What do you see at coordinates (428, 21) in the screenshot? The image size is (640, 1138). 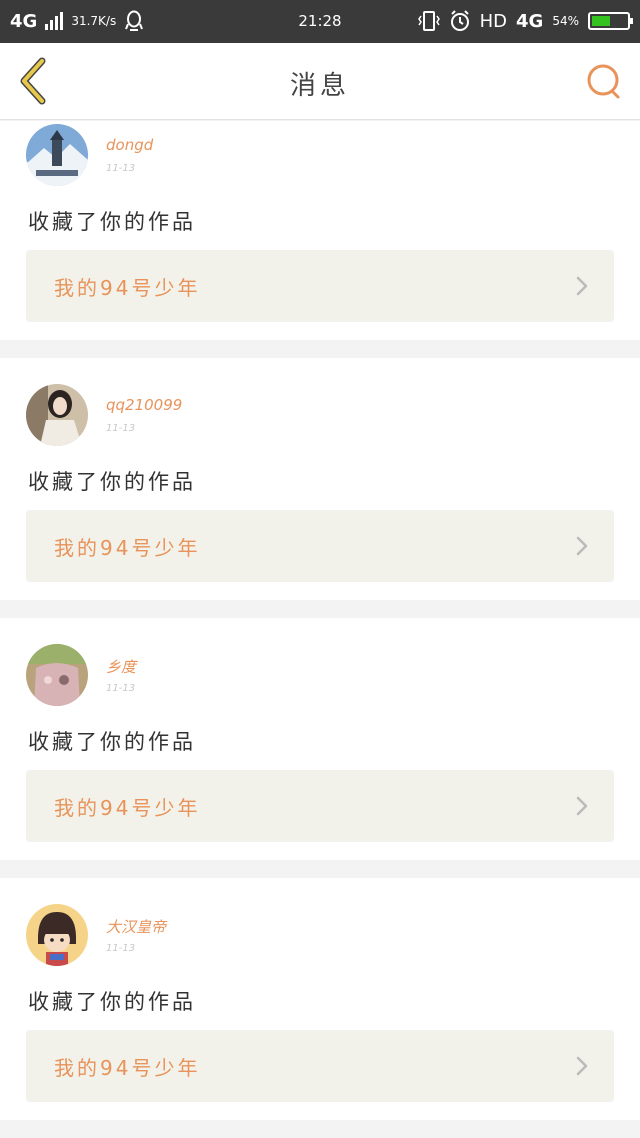 I see `vibrate-icon` at bounding box center [428, 21].